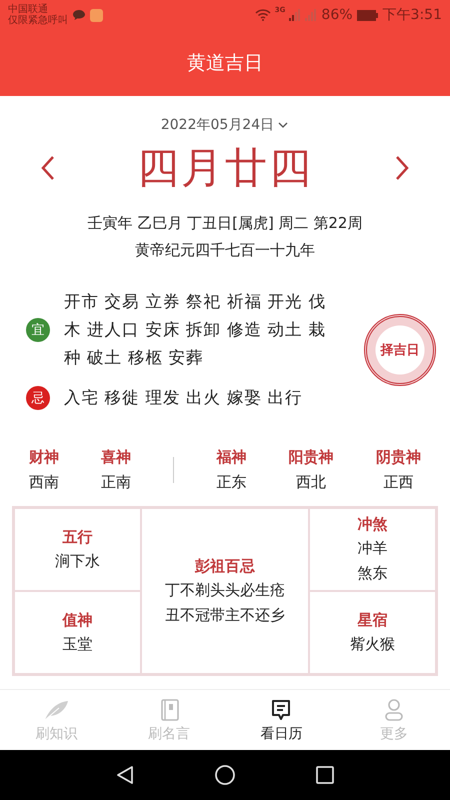 This screenshot has height=800, width=450. I want to click on carrier-text: 中国联通, so click(28, 9).